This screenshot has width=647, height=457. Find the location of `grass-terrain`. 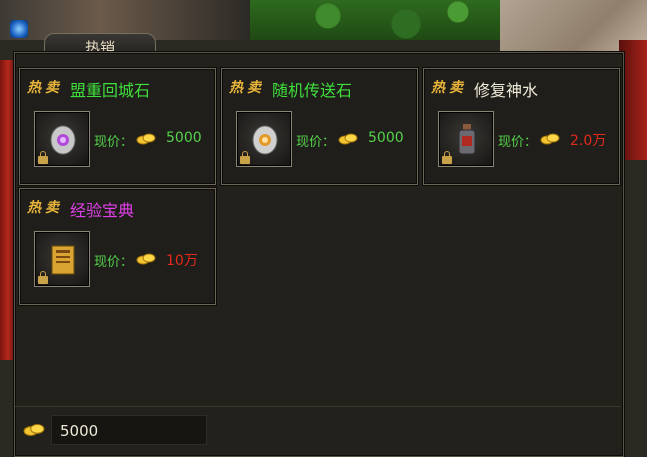

grass-terrain is located at coordinates (380, 20).